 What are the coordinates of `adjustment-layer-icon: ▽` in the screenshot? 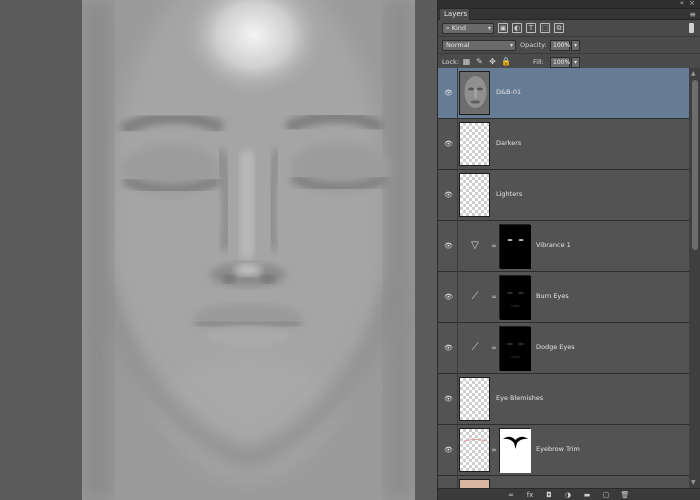 It's located at (475, 245).